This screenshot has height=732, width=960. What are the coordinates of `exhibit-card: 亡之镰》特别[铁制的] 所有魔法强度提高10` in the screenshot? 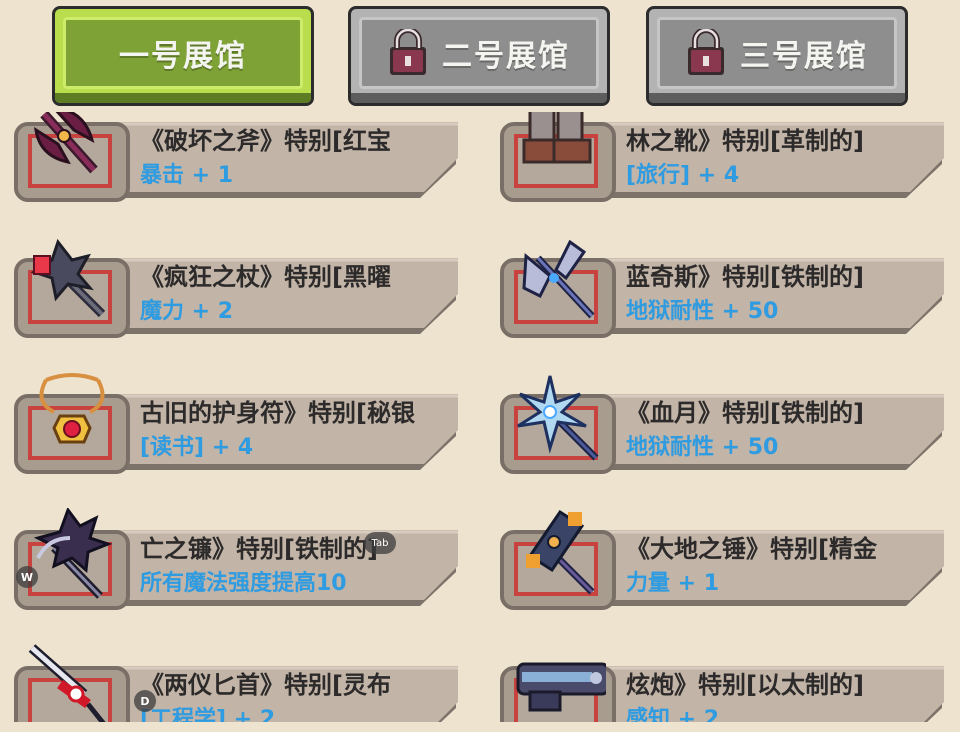 It's located at (237, 559).